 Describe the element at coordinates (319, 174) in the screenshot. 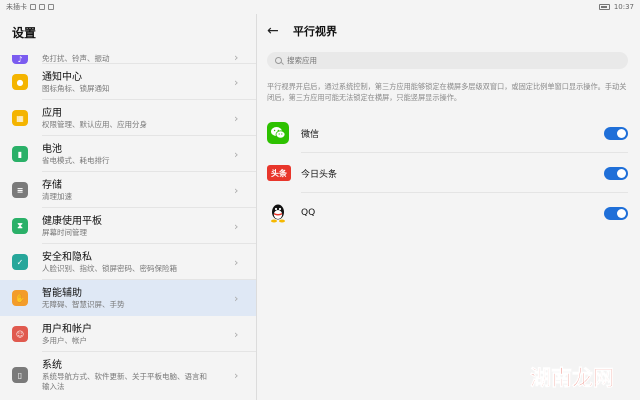

I see `app-name: 今日头条` at that location.